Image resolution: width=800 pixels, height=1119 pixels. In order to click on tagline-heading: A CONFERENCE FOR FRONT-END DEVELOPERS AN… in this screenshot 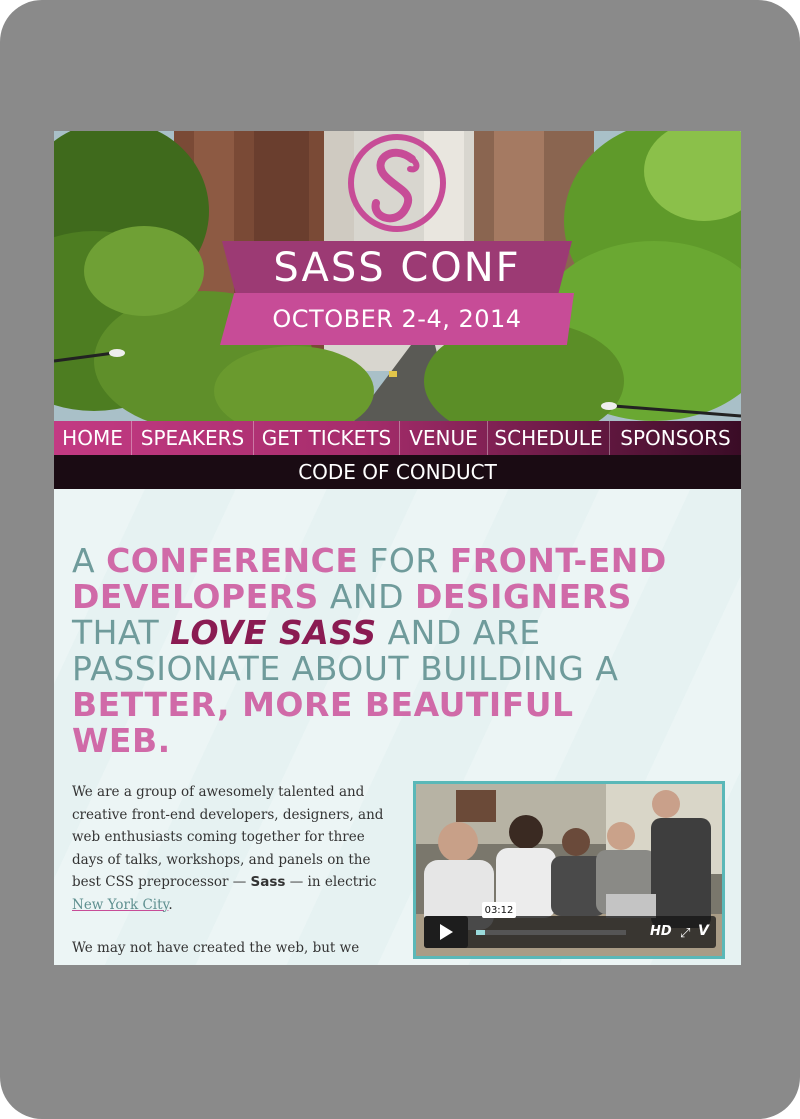, I will do `click(372, 651)`.